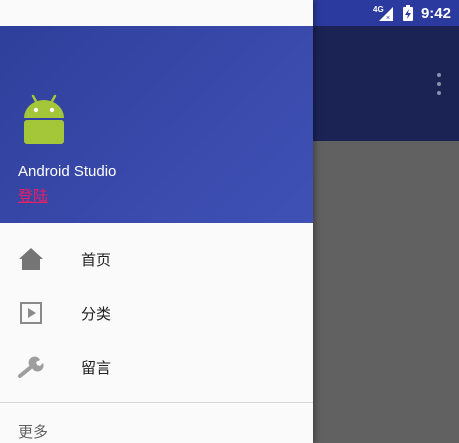 This screenshot has height=443, width=459. What do you see at coordinates (156, 259) in the screenshot?
I see `menu-item-home: 首页` at bounding box center [156, 259].